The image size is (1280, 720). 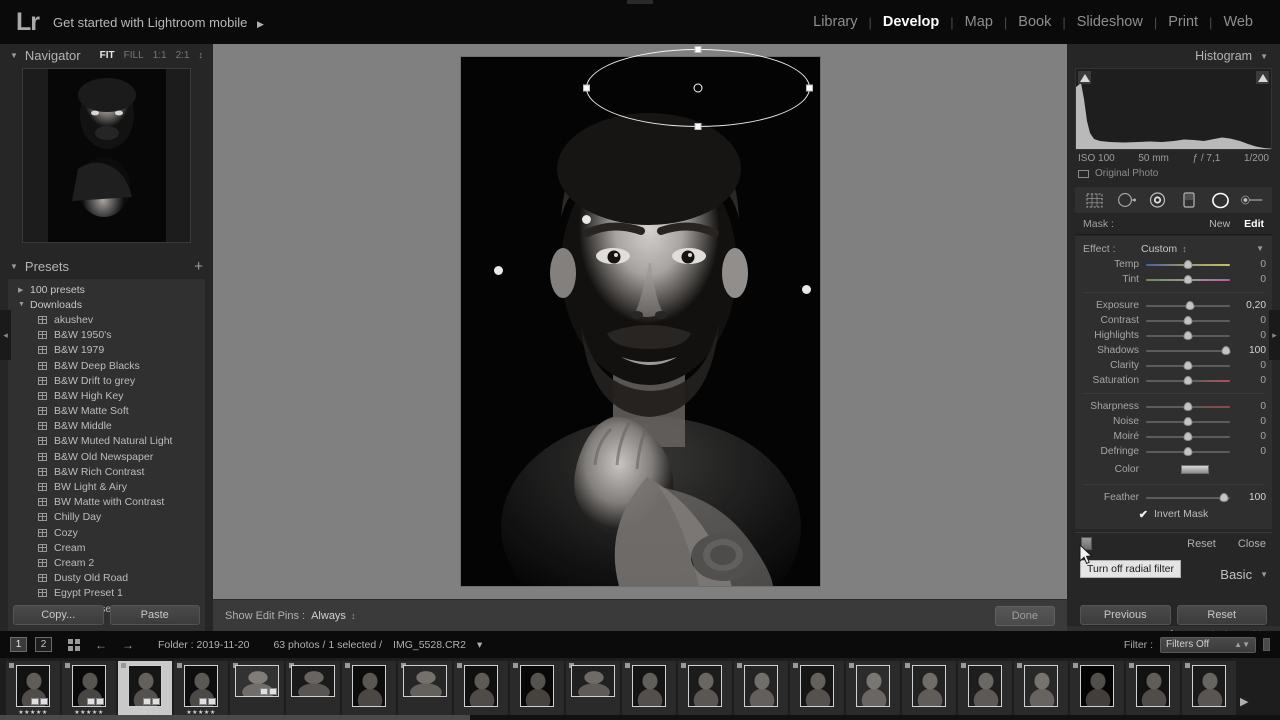 I want to click on effect-menu-arrow-icon: ▼, so click(x=1260, y=248).